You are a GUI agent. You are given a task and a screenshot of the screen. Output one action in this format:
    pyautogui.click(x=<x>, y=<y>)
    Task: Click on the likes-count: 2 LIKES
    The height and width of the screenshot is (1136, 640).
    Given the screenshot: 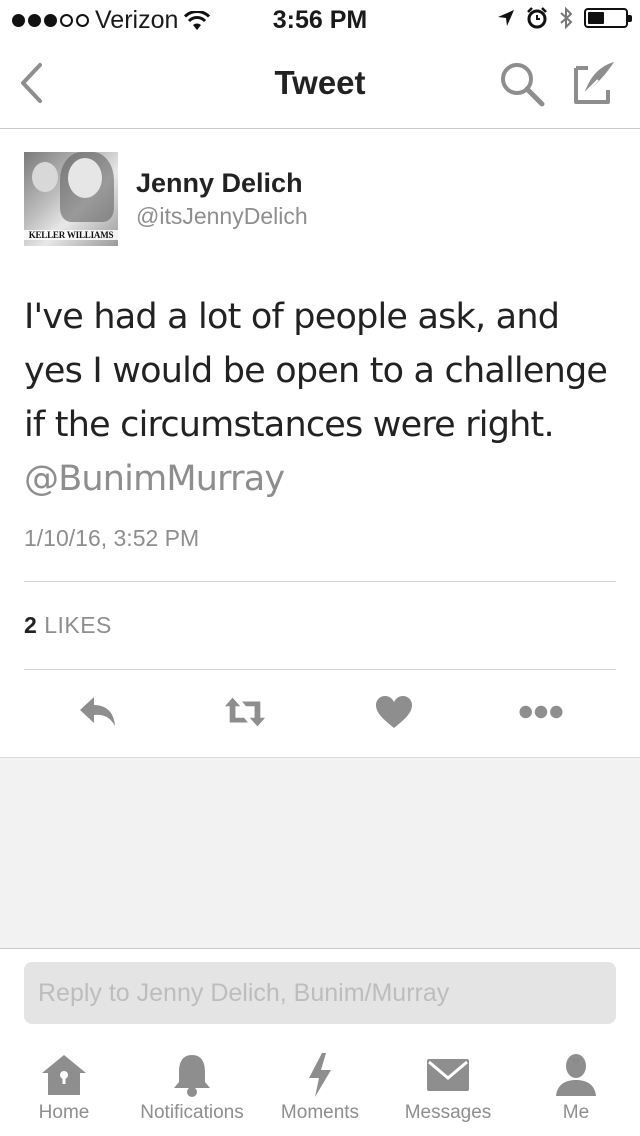 What is the action you would take?
    pyautogui.click(x=68, y=625)
    